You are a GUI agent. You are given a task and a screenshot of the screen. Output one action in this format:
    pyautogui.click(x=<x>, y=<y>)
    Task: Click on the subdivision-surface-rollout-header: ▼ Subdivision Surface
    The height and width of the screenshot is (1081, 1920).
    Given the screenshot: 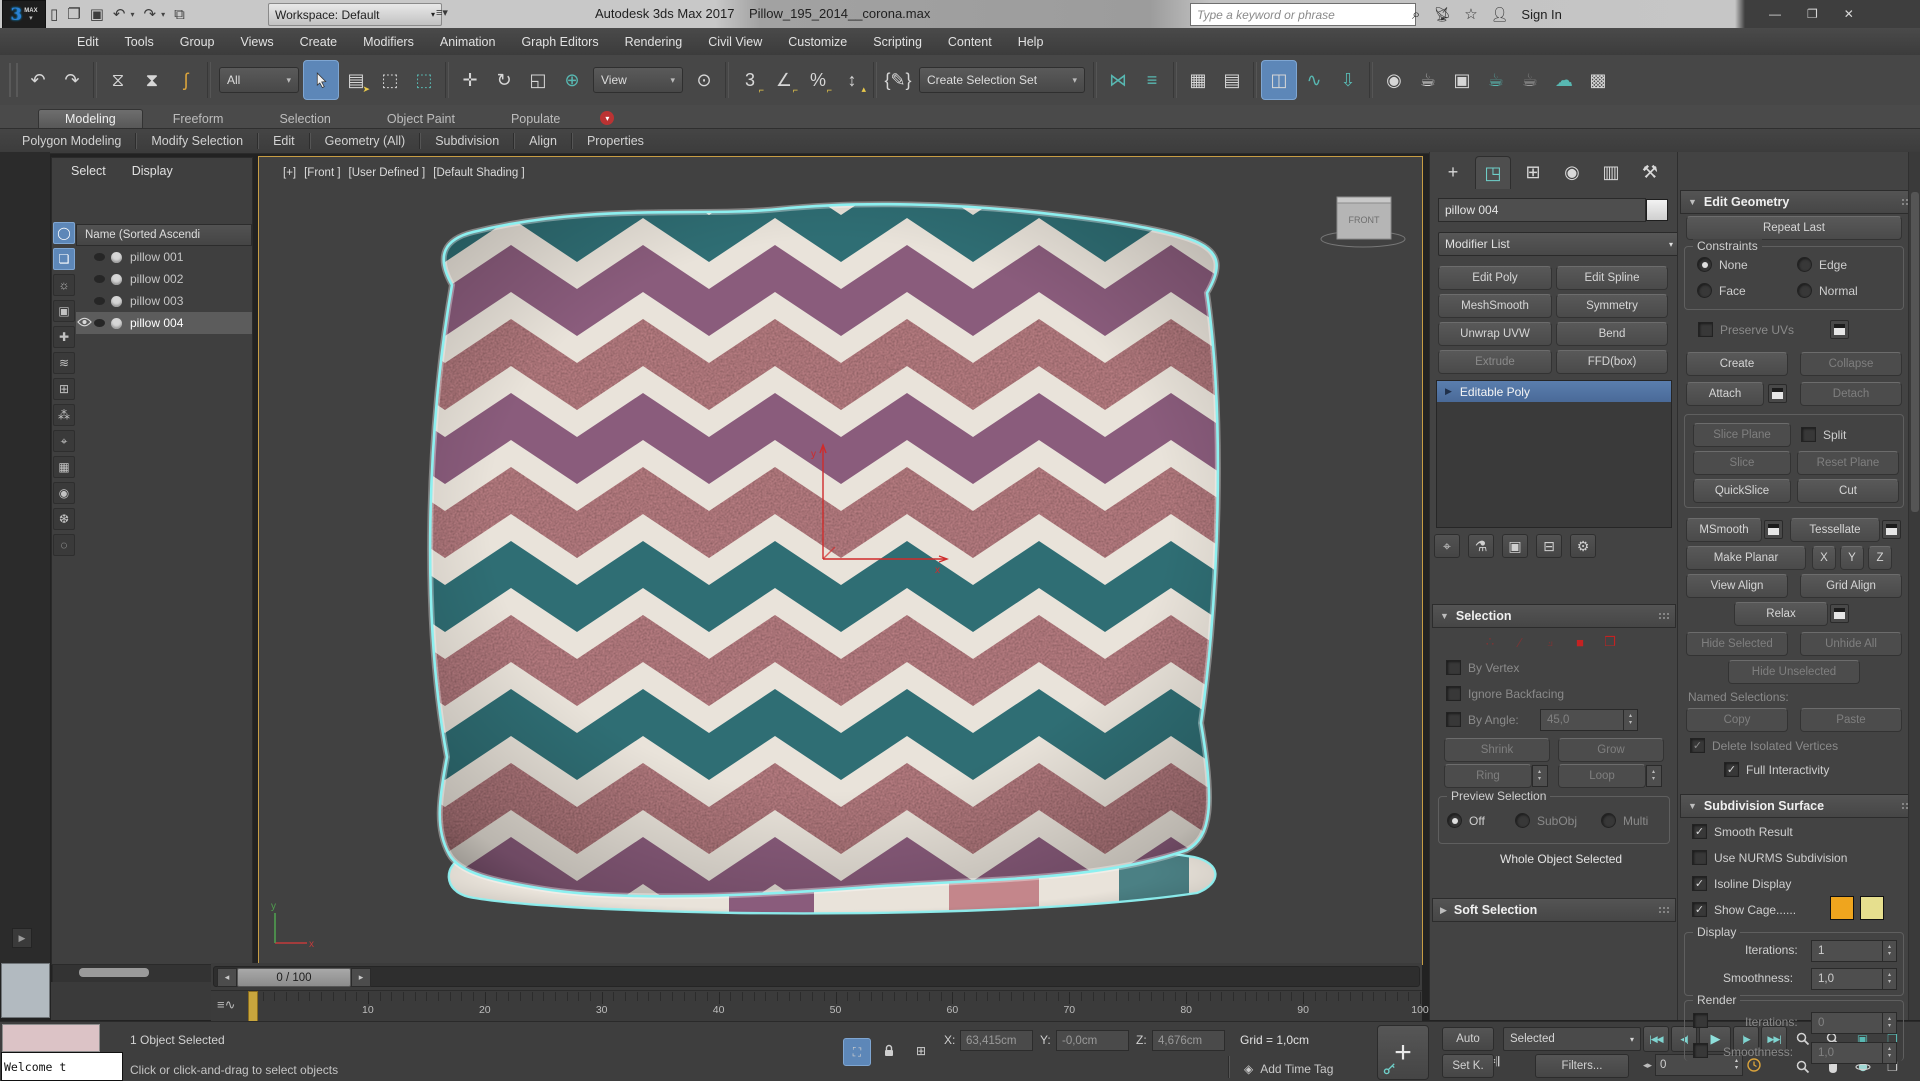 What is the action you would take?
    pyautogui.click(x=1799, y=806)
    